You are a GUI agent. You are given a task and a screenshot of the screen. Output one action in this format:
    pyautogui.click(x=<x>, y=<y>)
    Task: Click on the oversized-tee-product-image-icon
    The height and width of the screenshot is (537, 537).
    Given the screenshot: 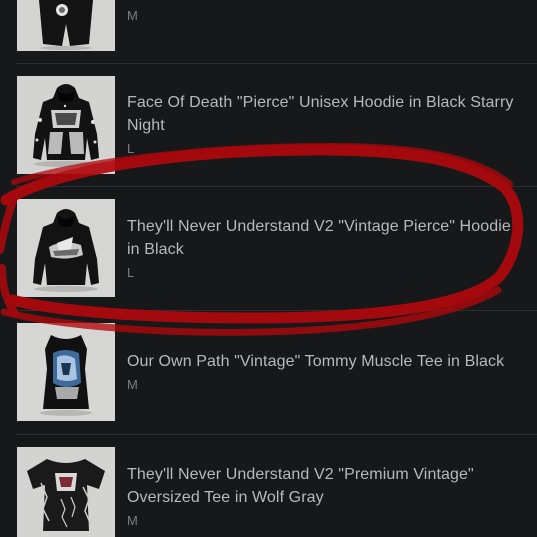 What is the action you would take?
    pyautogui.click(x=66, y=492)
    